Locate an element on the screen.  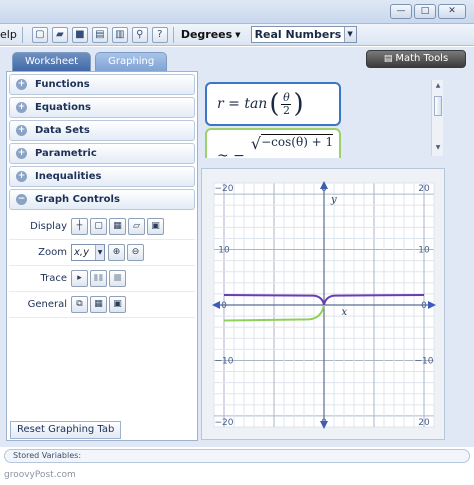
reset-graphing-tab-button: Reset Graphing Tab is located at coordinates (66, 430).